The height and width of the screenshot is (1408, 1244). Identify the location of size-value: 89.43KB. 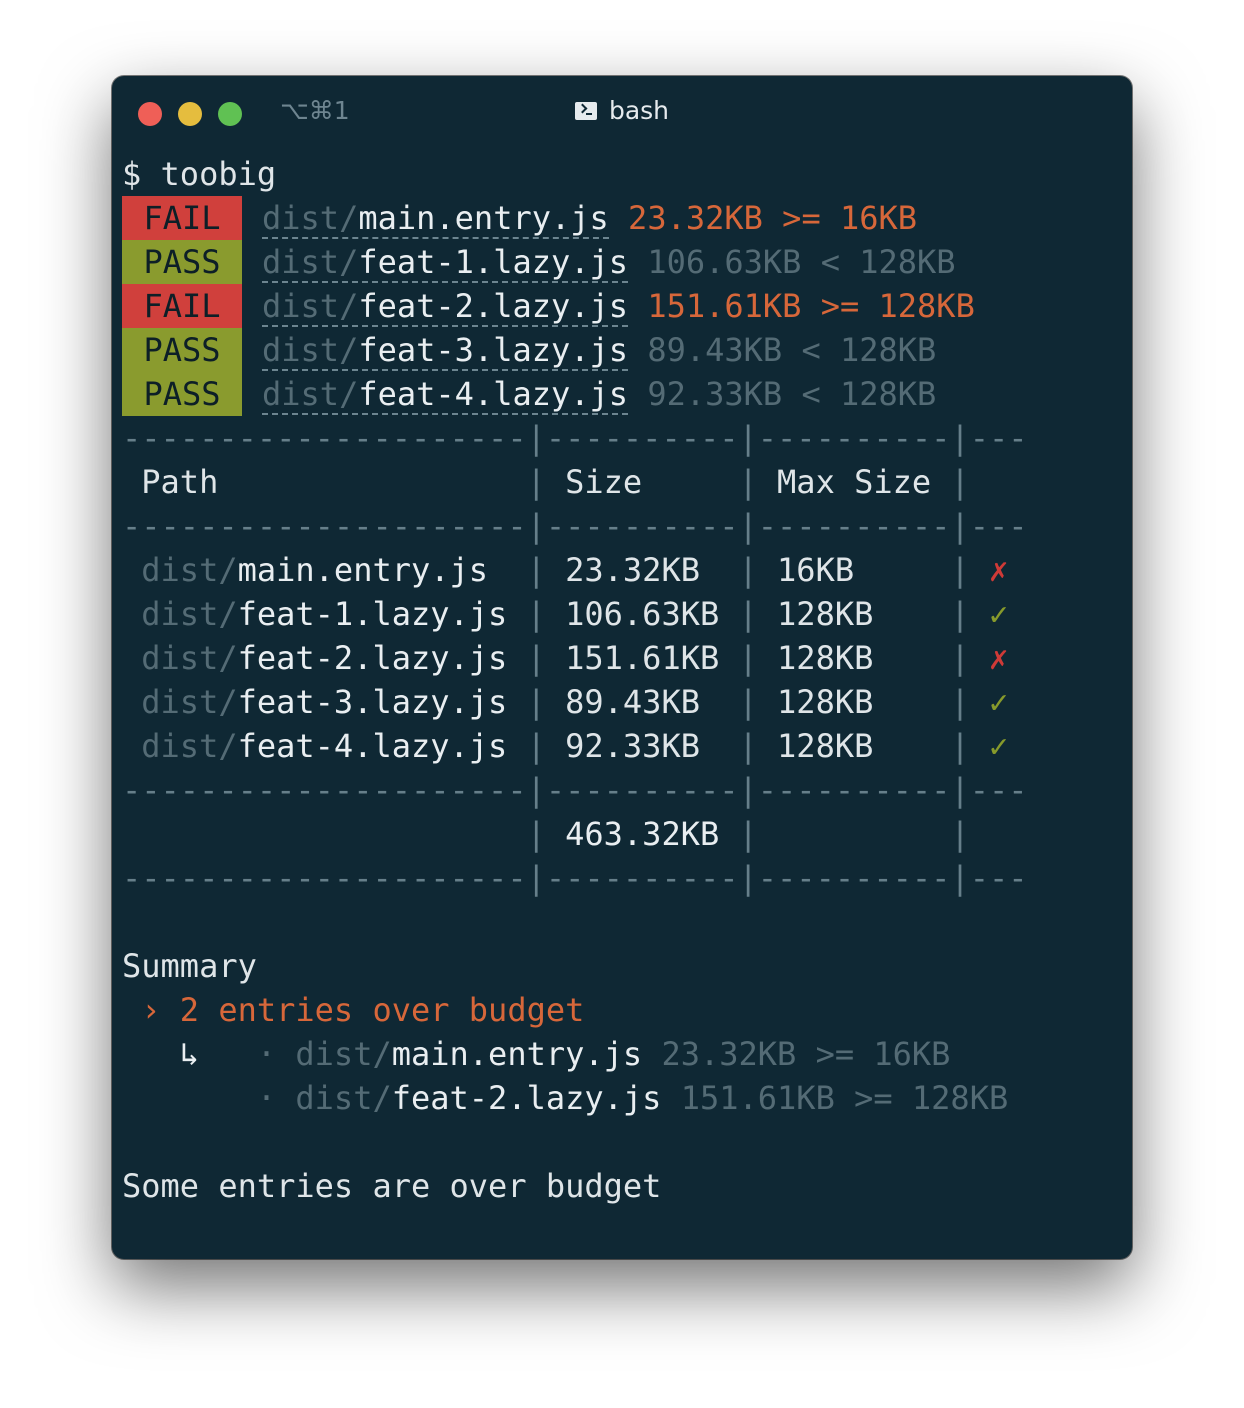
(715, 350).